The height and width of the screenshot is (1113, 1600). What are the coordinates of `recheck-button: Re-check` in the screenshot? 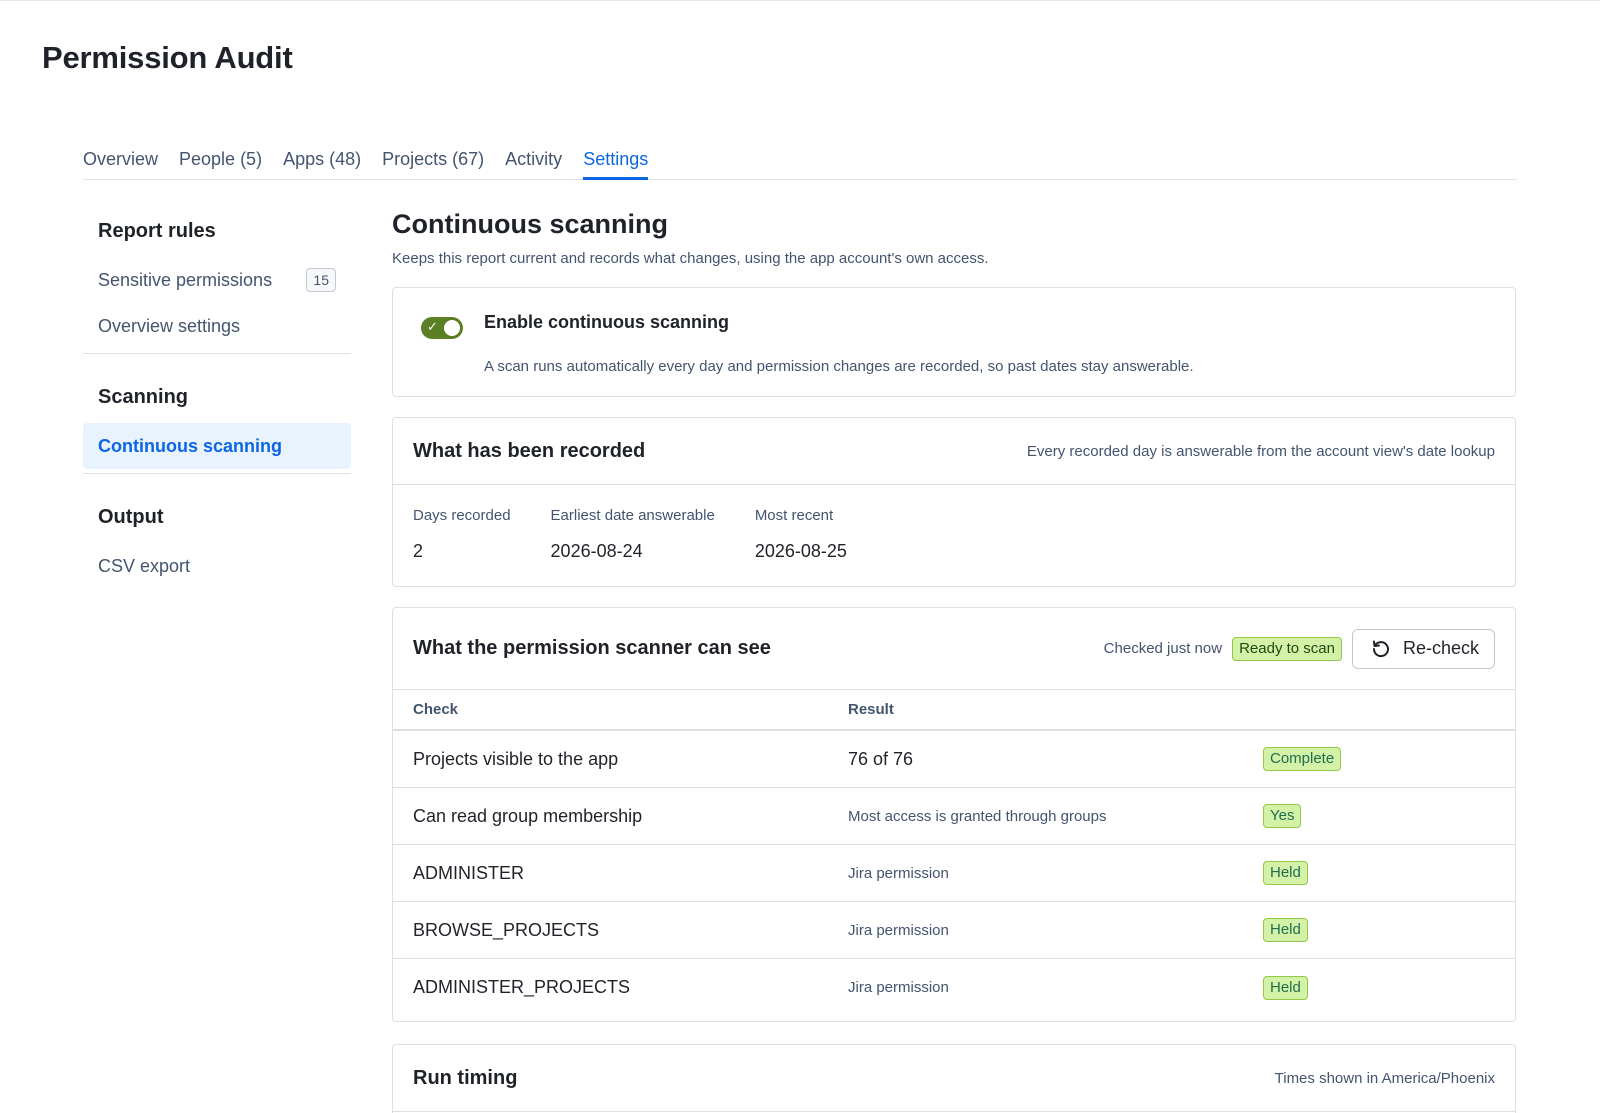 It's located at (1423, 648).